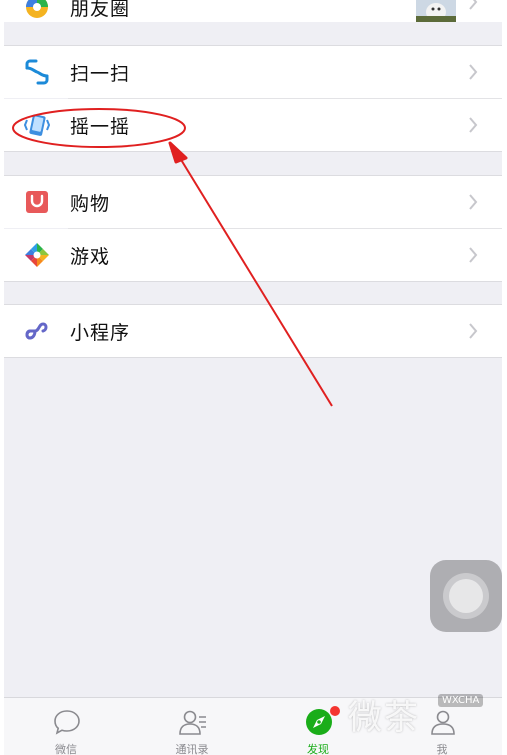 The image size is (507, 755). I want to click on assistive-touch-button, so click(466, 596).